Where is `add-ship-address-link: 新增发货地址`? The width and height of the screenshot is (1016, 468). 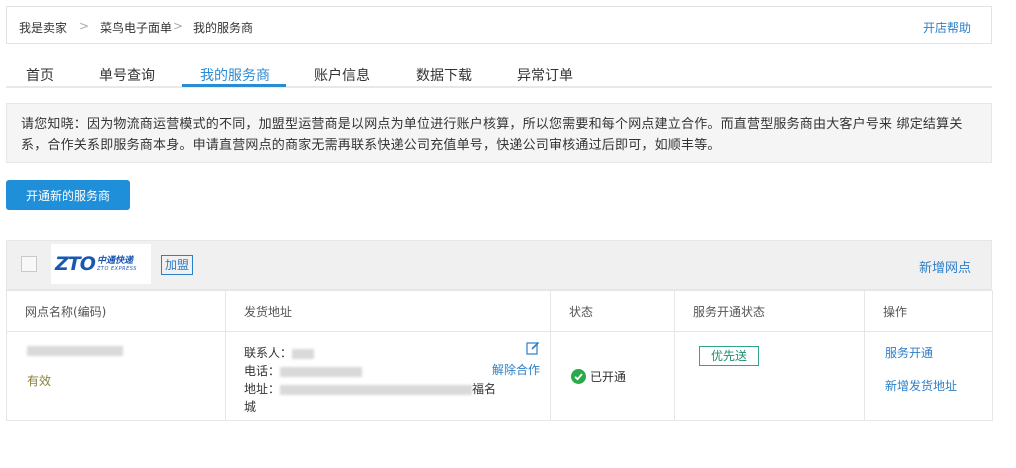 add-ship-address-link: 新增发货地址 is located at coordinates (921, 385).